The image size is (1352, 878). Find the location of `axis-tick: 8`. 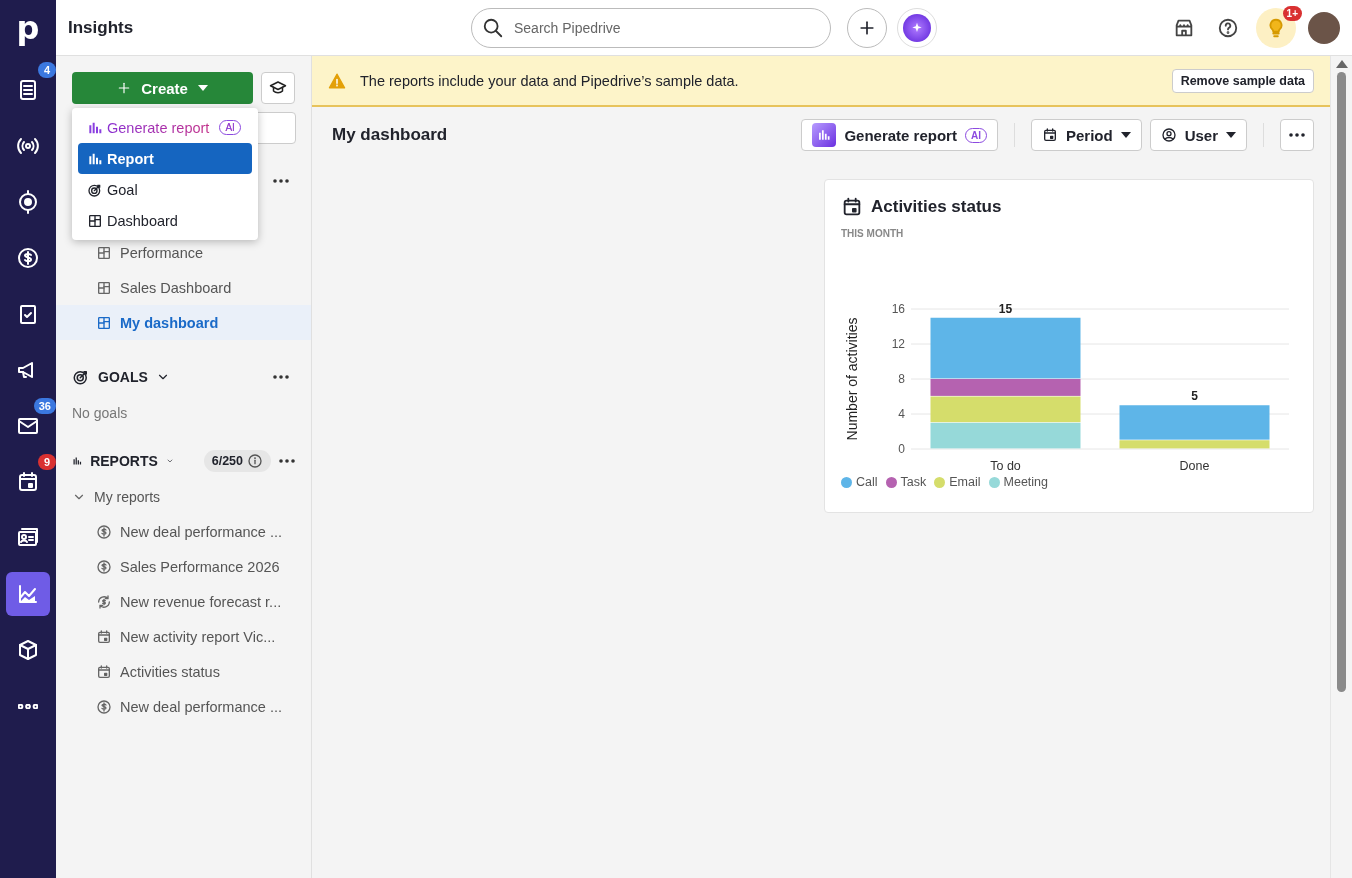

axis-tick: 8 is located at coordinates (901, 379).